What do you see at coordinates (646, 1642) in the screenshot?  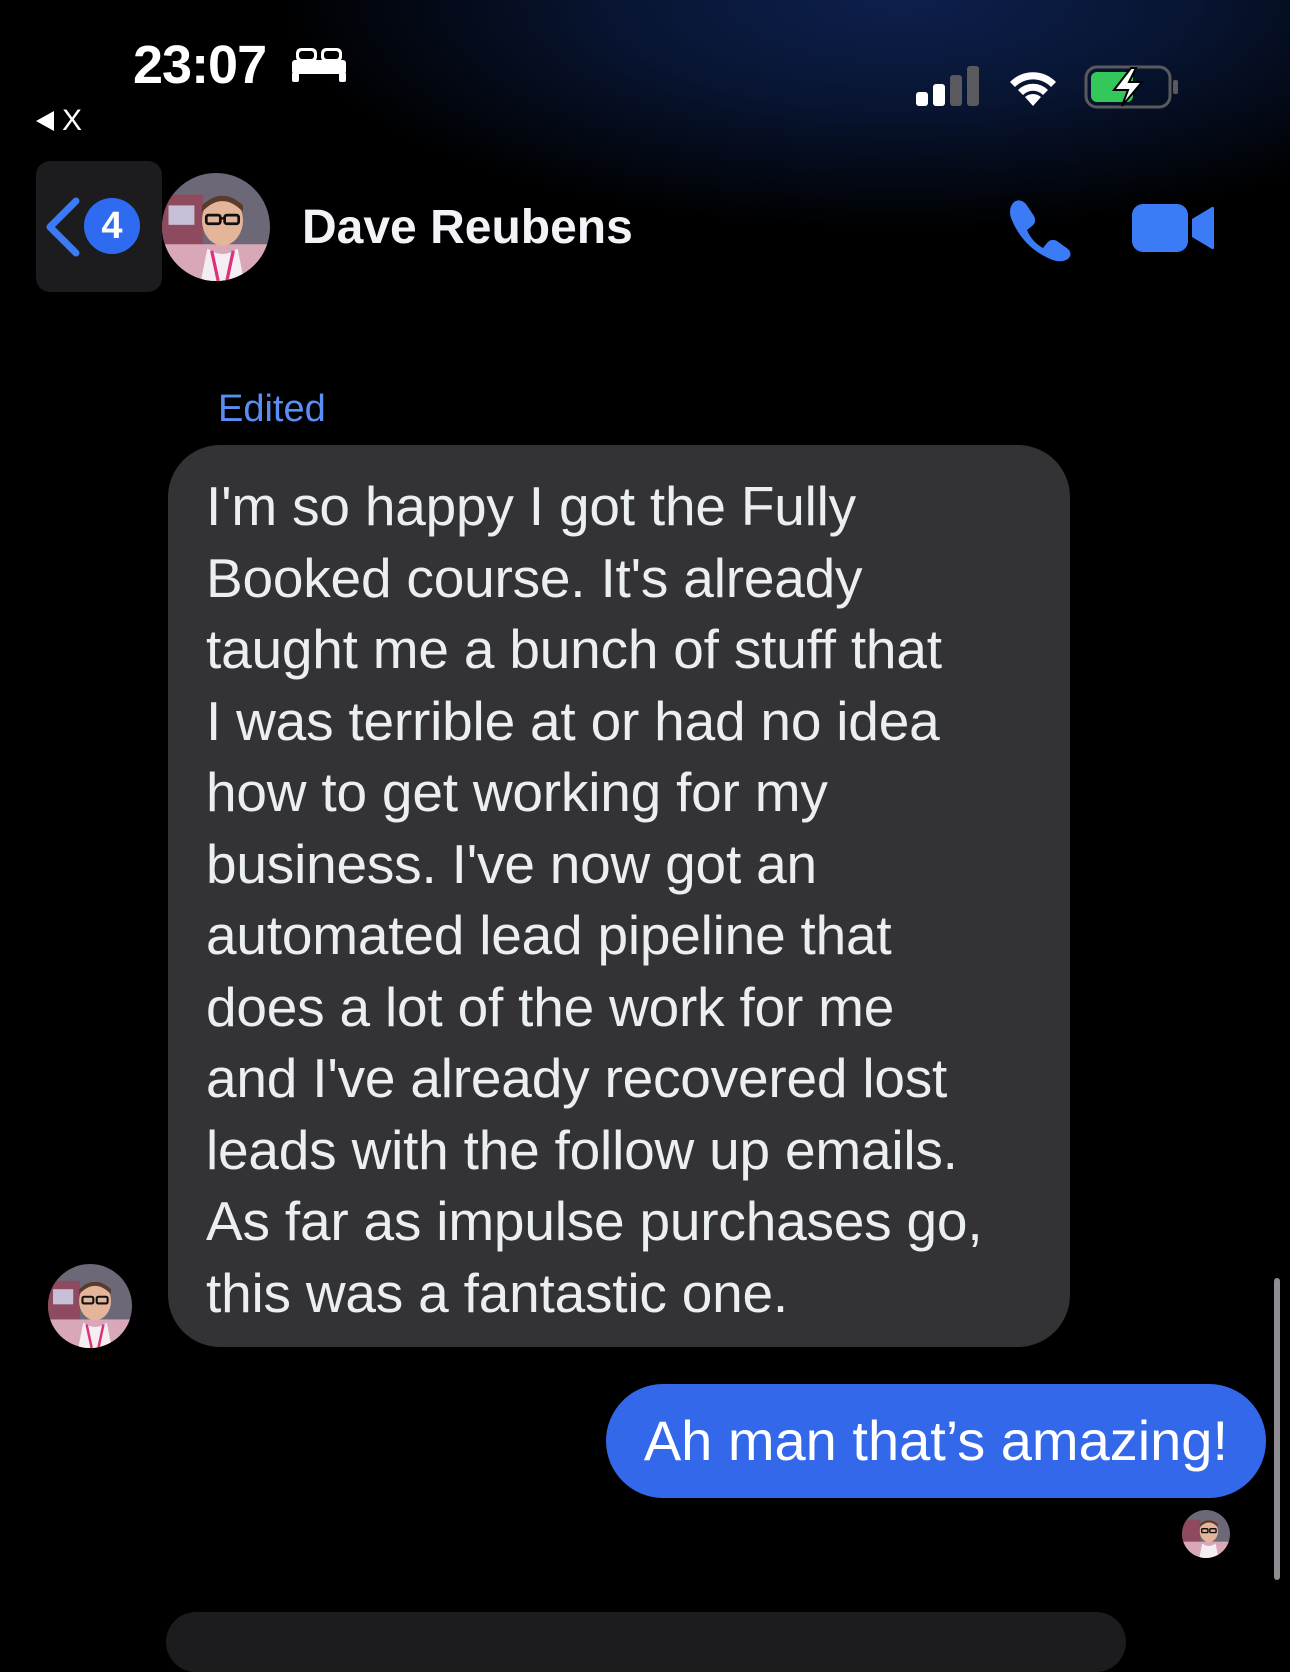 I see `message-composer` at bounding box center [646, 1642].